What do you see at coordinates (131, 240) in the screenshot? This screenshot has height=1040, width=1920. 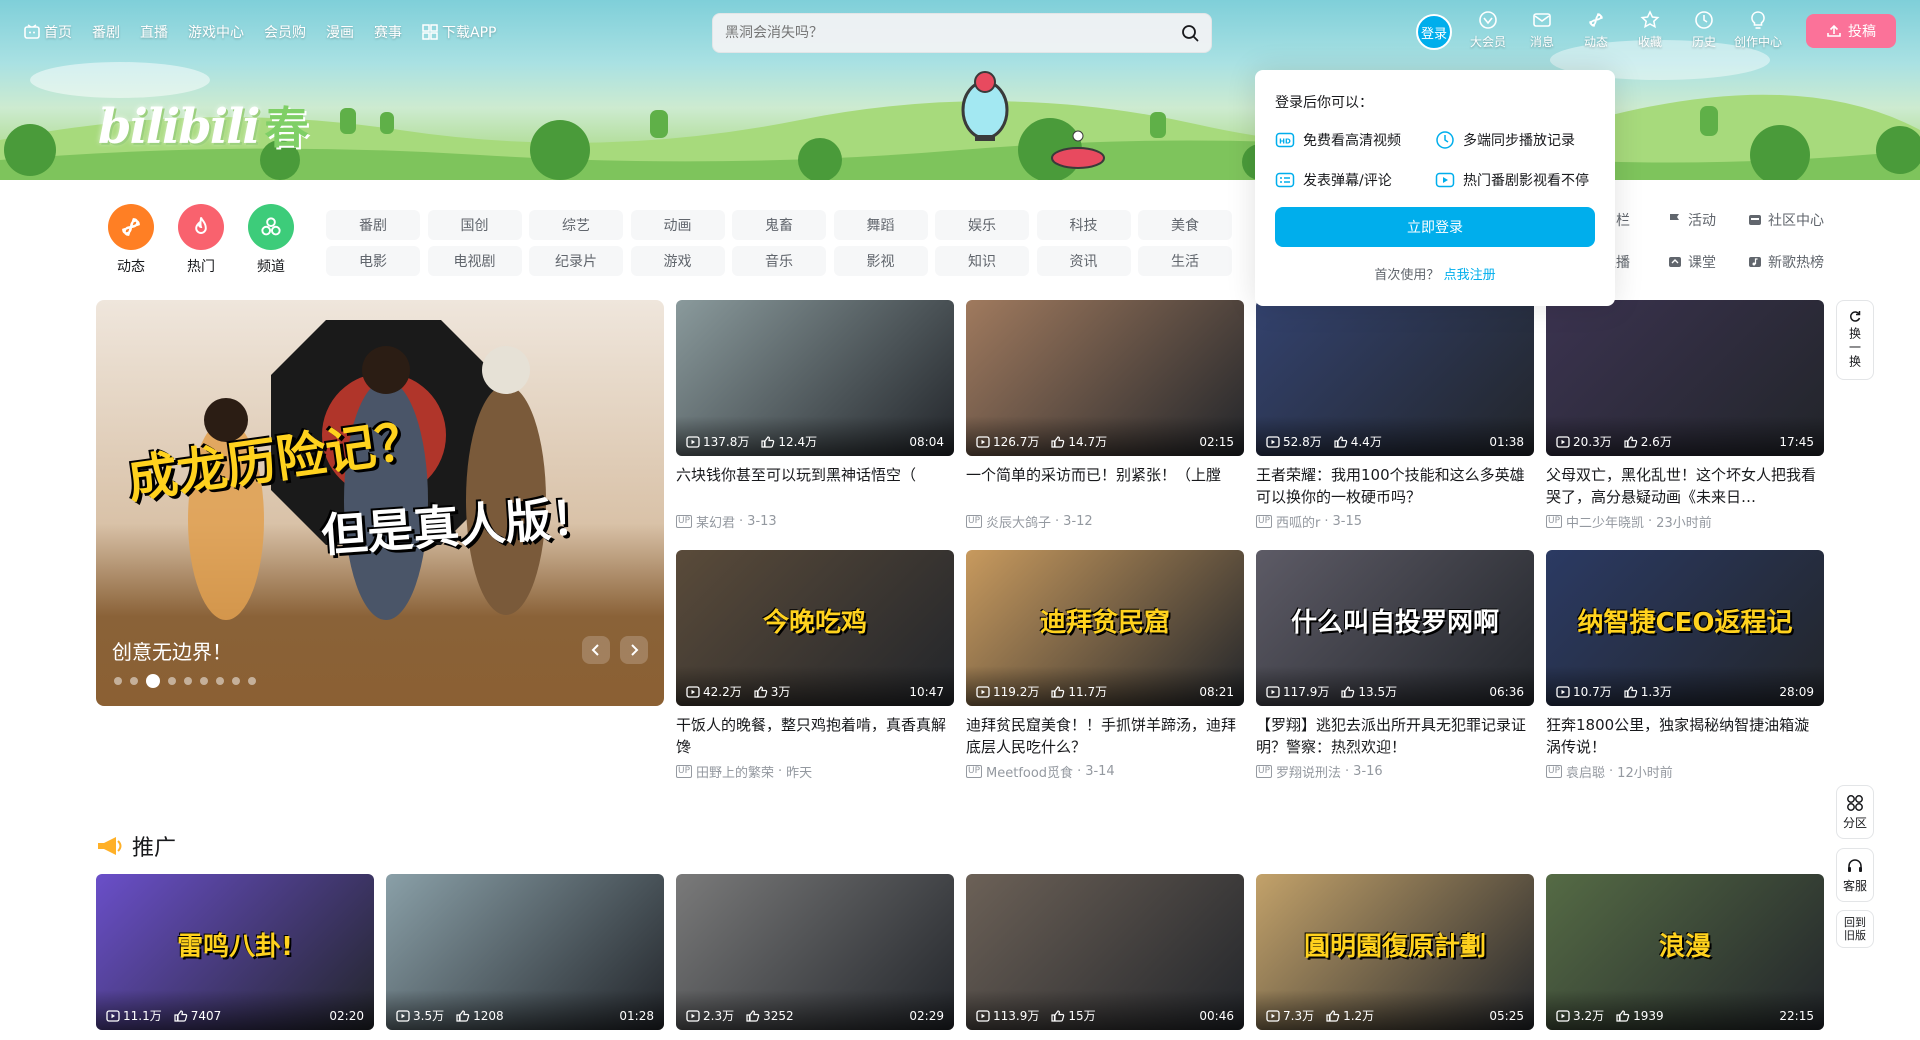 I see `channel-dynamic: 动态` at bounding box center [131, 240].